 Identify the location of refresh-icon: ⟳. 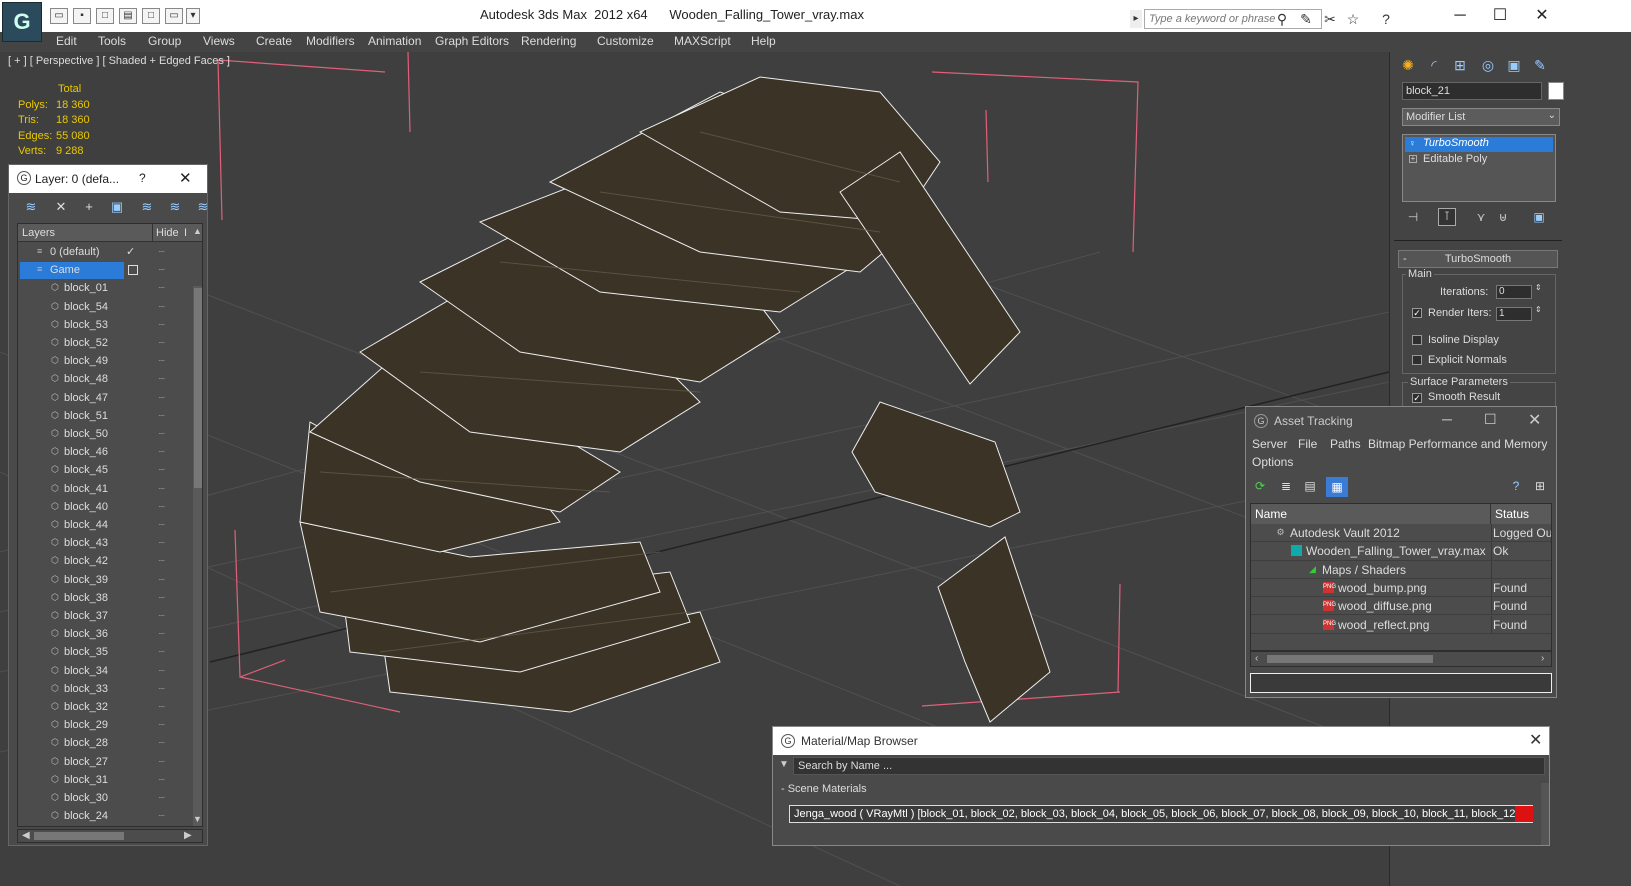
(1260, 487).